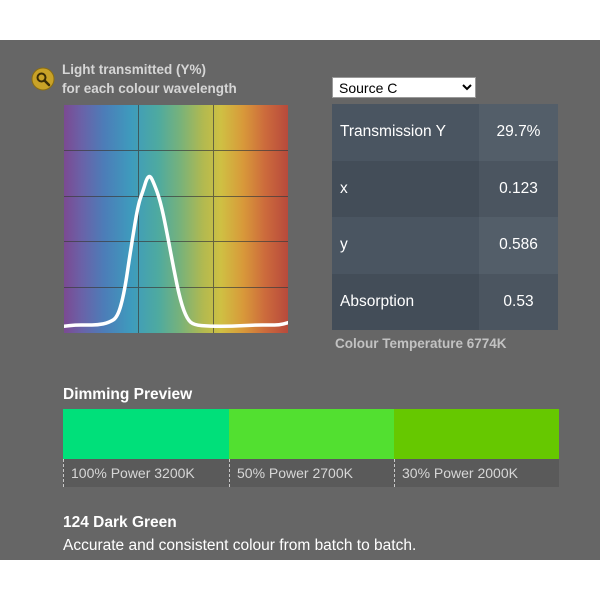 This screenshot has height=600, width=600. I want to click on dimming-label-50: 50% Power 2700K, so click(311, 473).